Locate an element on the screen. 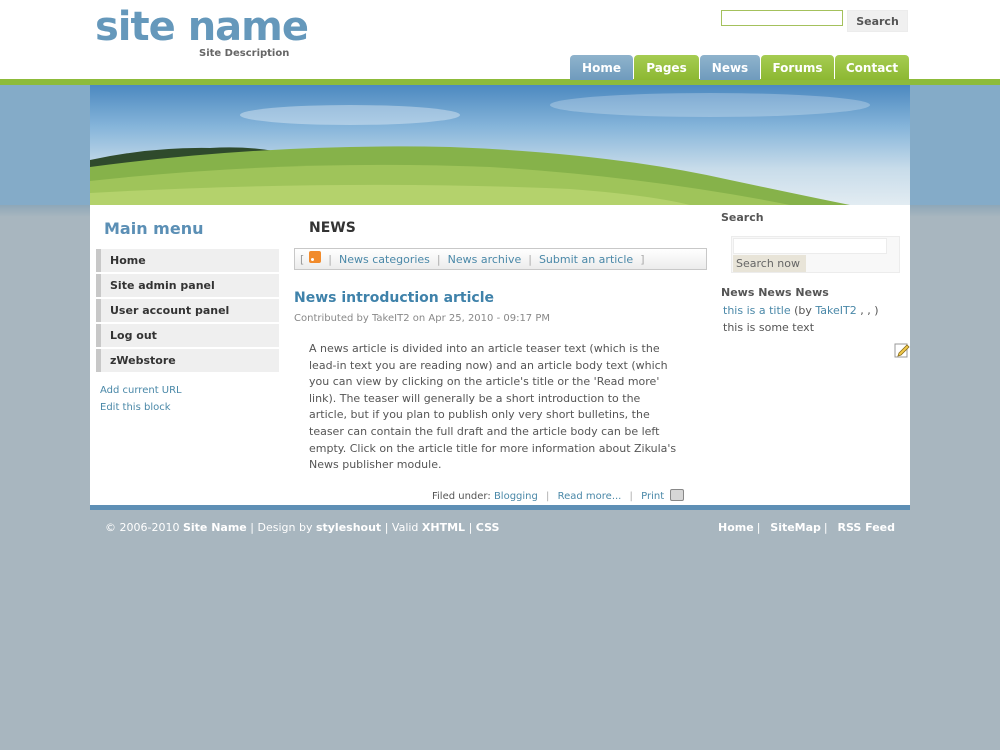 This screenshot has width=1000, height=750. header-search-button: Search is located at coordinates (877, 21).